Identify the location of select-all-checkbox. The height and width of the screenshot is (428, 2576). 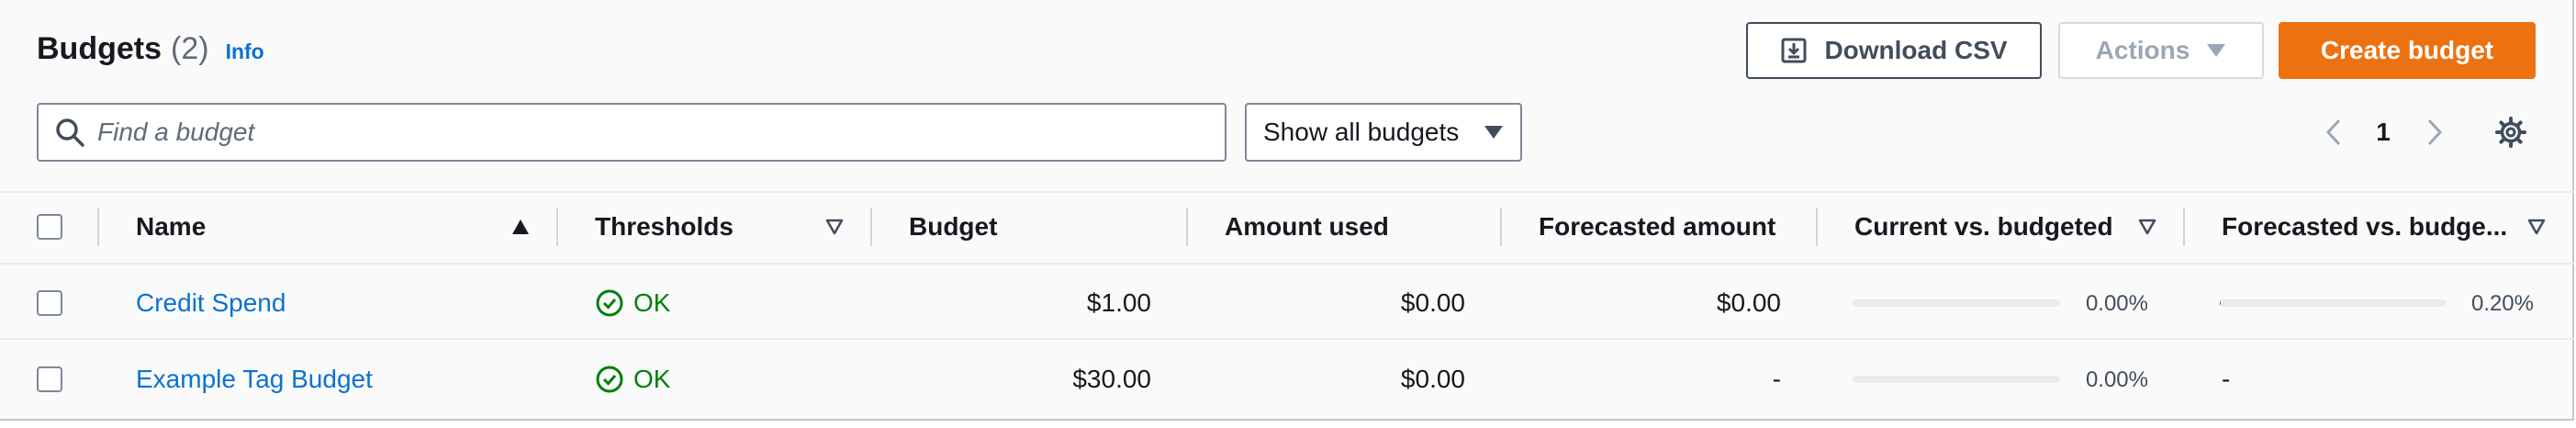
(49, 227).